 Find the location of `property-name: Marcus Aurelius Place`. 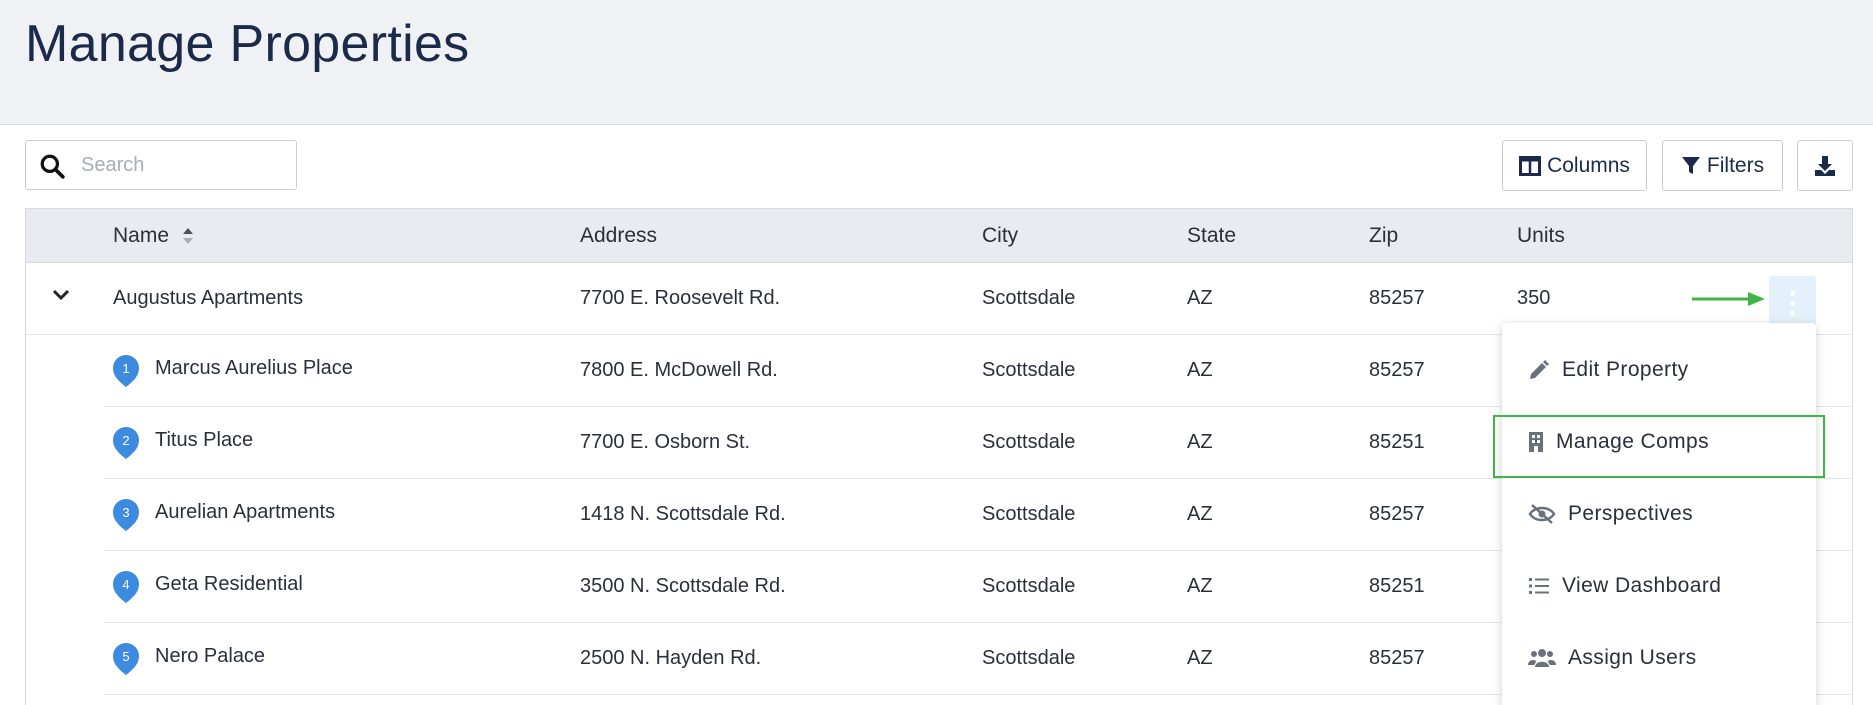

property-name: Marcus Aurelius Place is located at coordinates (254, 368).